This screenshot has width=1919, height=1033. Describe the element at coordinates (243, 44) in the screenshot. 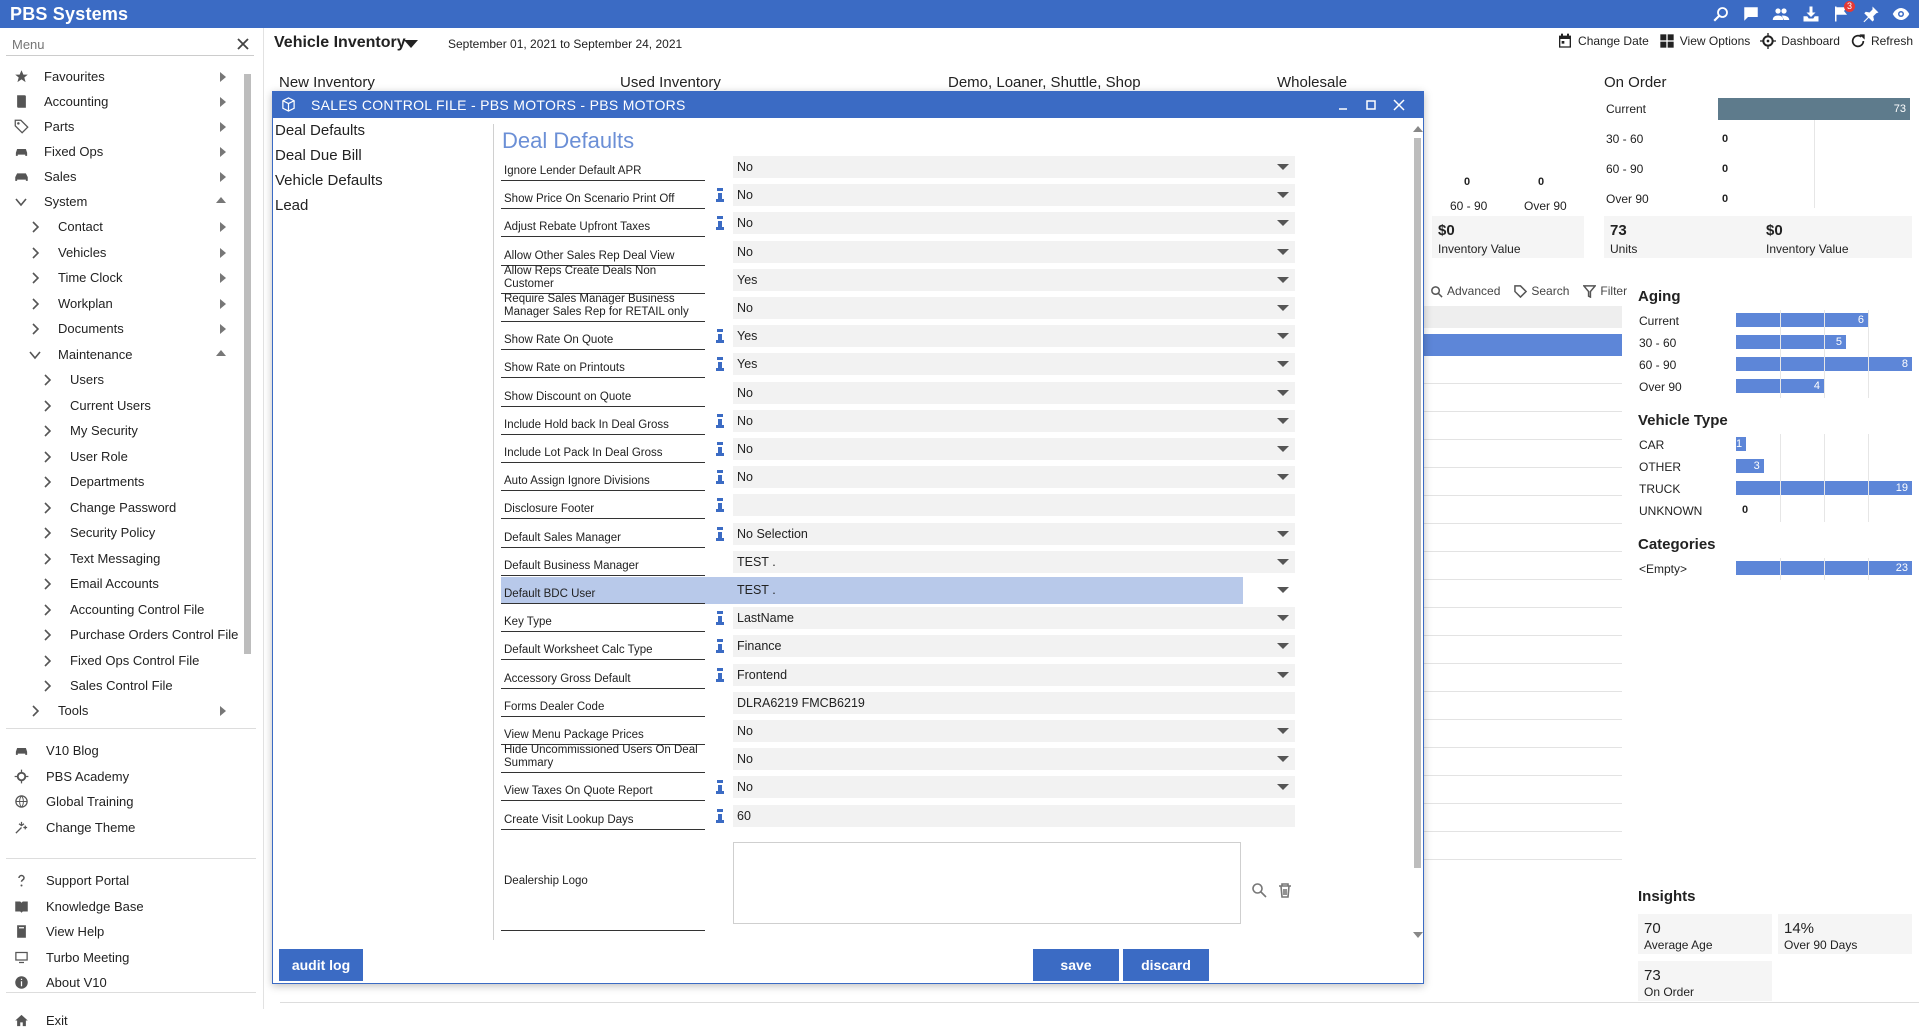

I see `close-icon` at that location.